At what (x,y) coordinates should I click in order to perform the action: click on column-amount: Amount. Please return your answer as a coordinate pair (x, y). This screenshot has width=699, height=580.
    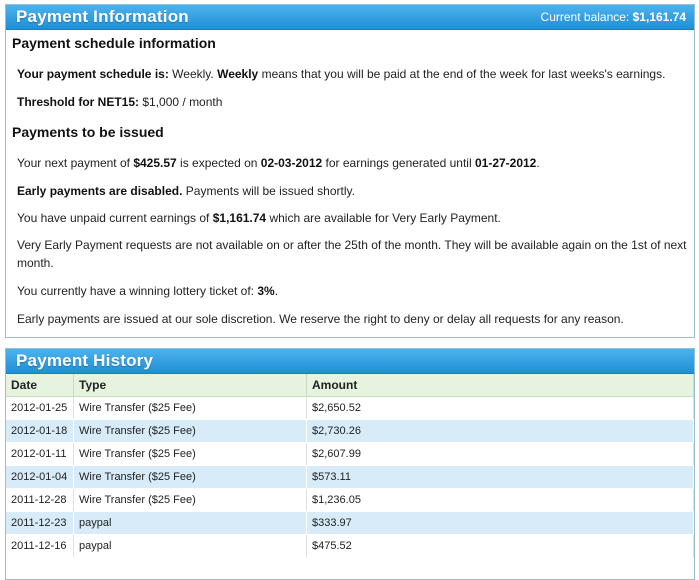
    Looking at the image, I should click on (500, 385).